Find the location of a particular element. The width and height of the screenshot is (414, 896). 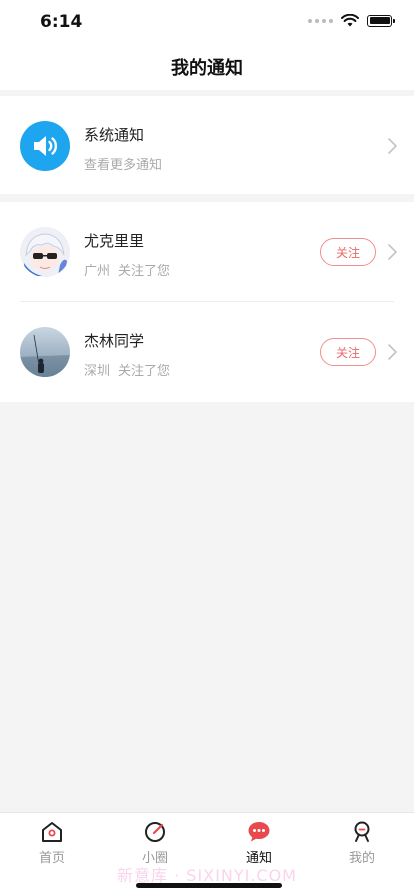

follower-city: 深圳 is located at coordinates (97, 371).